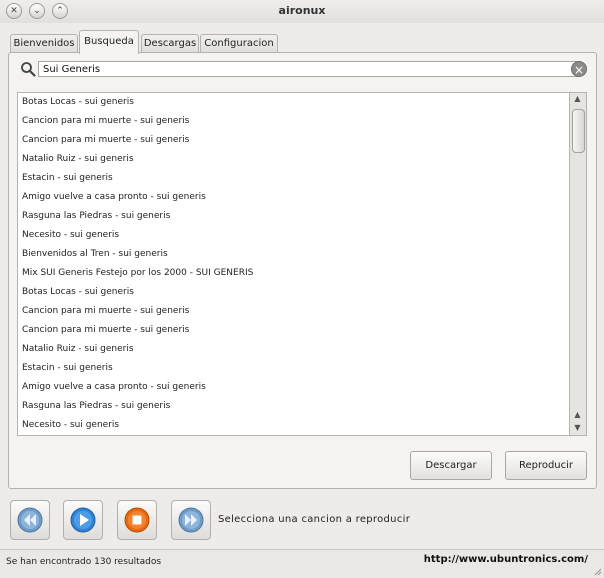 The height and width of the screenshot is (578, 604). What do you see at coordinates (293, 254) in the screenshot?
I see `result-row: Bienvenidos al Tren - sui generis` at bounding box center [293, 254].